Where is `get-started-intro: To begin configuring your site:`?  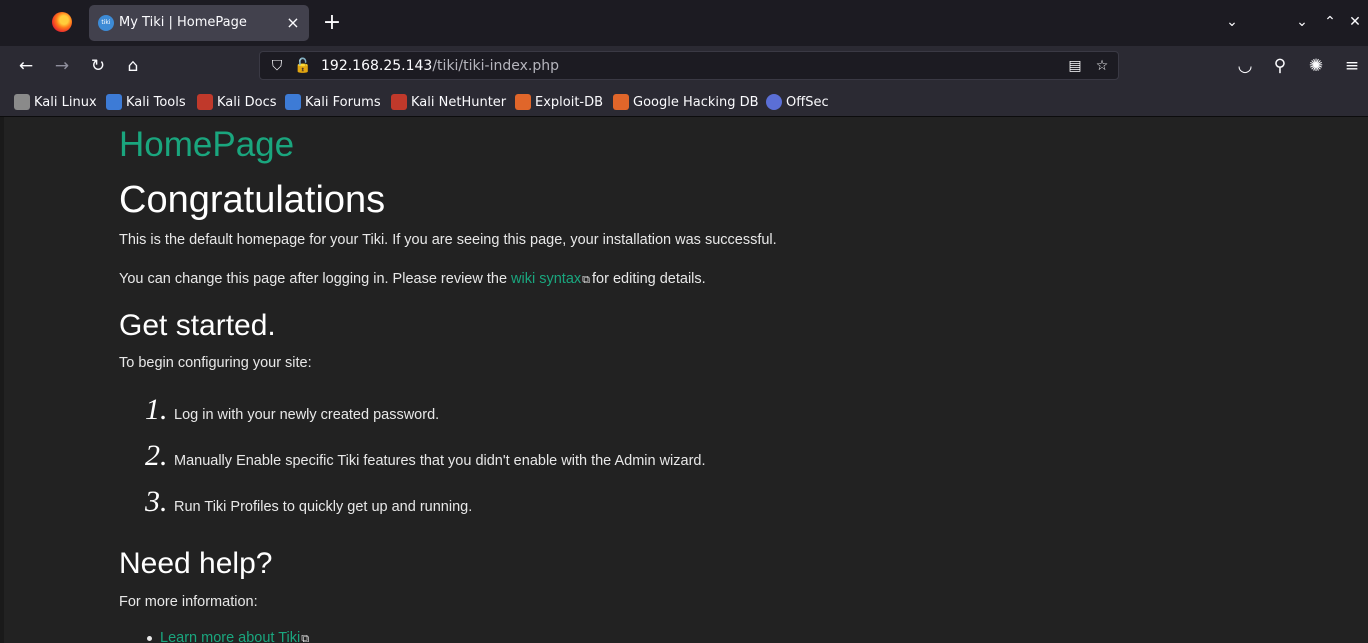 get-started-intro: To begin configuring your site: is located at coordinates (215, 363).